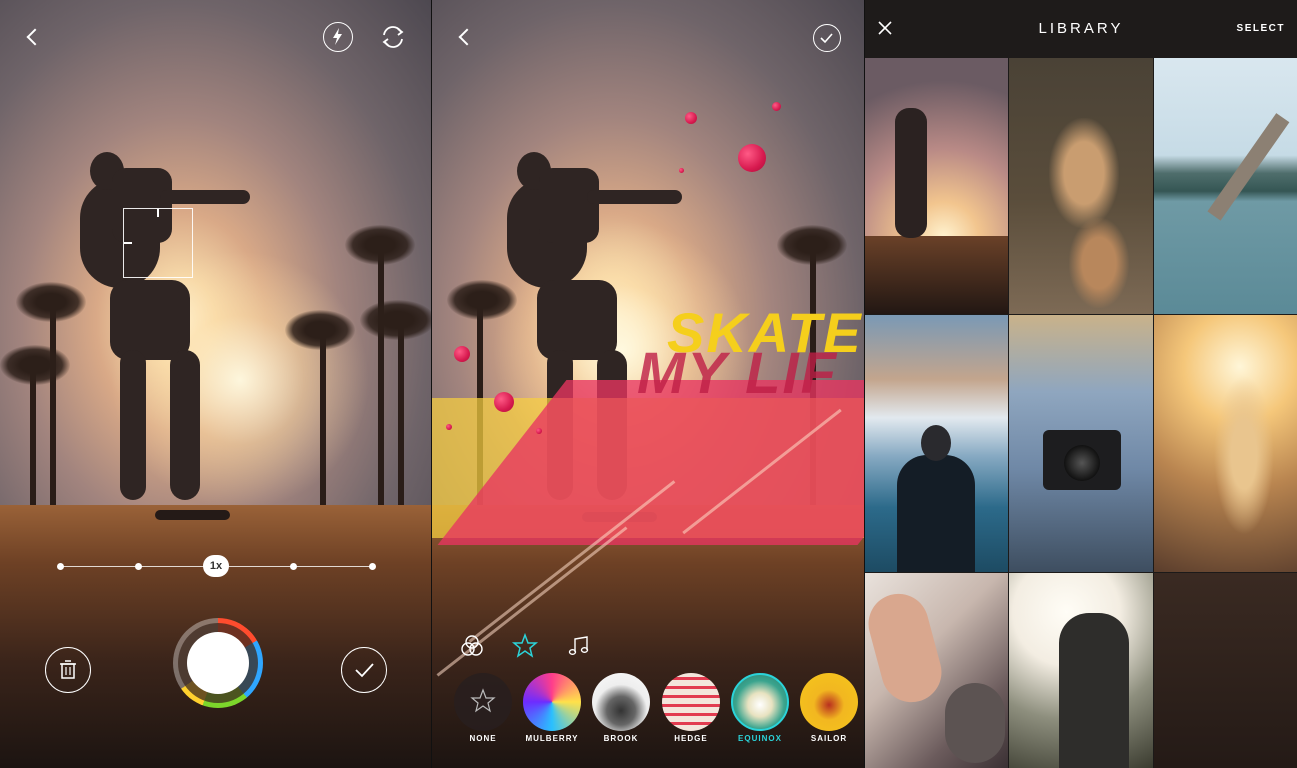  I want to click on filter-none, so click(483, 702).